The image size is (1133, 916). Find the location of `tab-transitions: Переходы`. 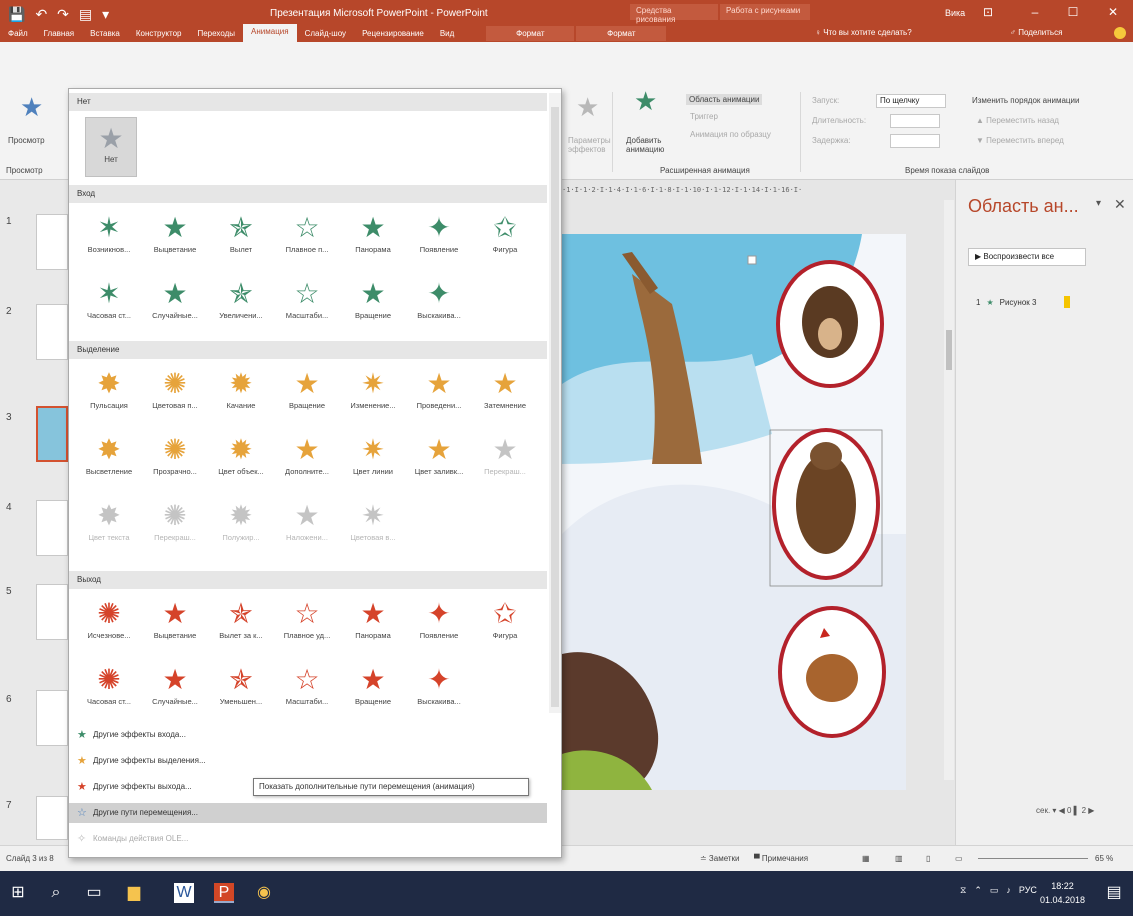

tab-transitions: Переходы is located at coordinates (216, 33).